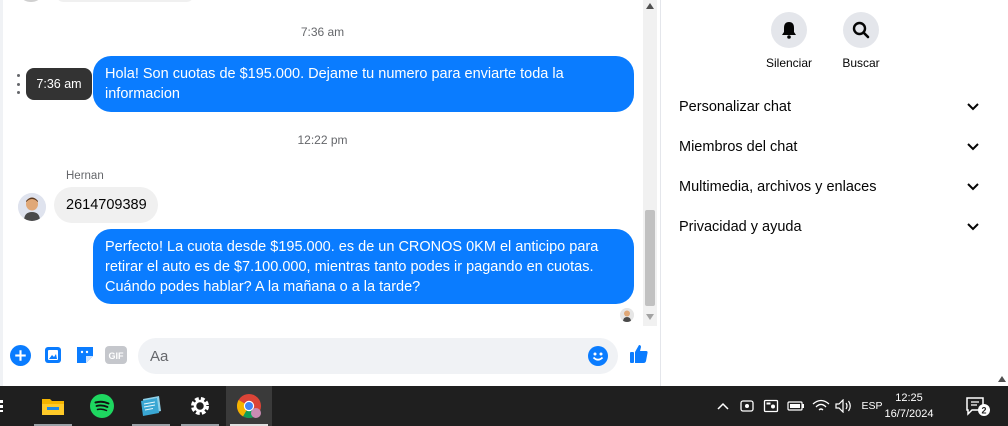  I want to click on chrome-icon, so click(249, 406).